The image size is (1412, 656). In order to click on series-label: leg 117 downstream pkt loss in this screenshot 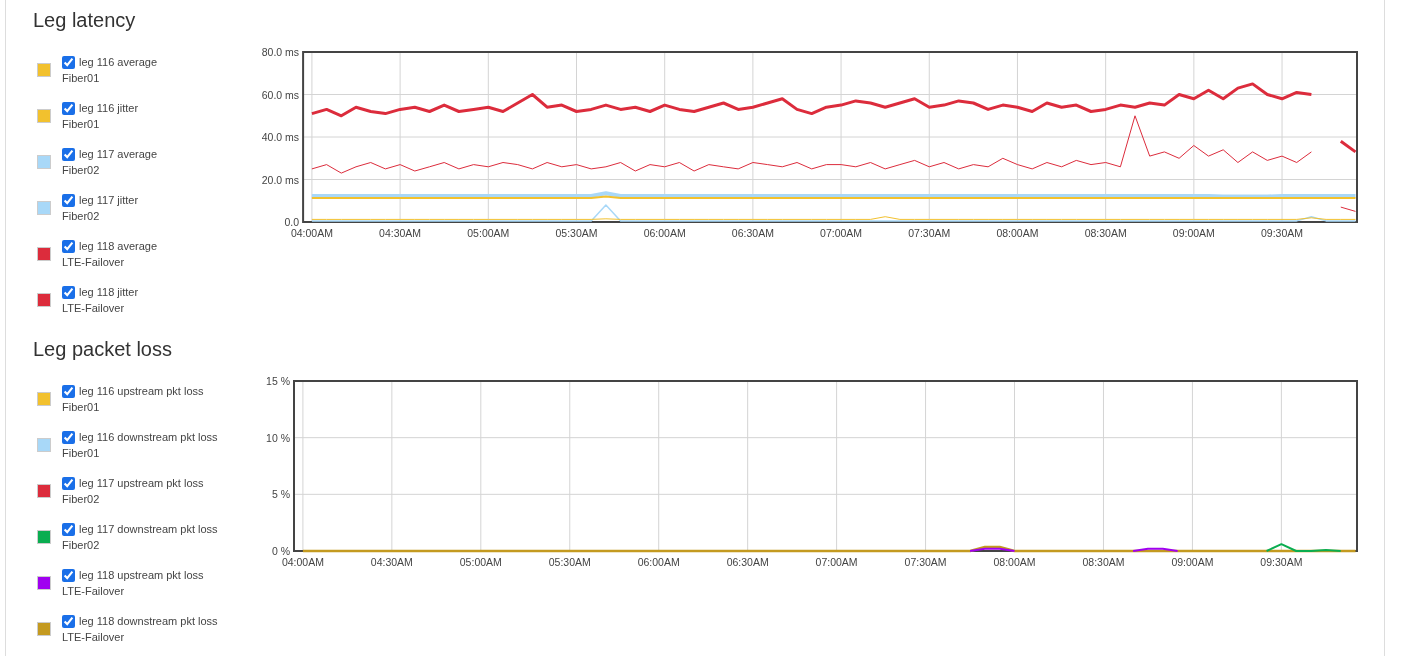, I will do `click(148, 529)`.